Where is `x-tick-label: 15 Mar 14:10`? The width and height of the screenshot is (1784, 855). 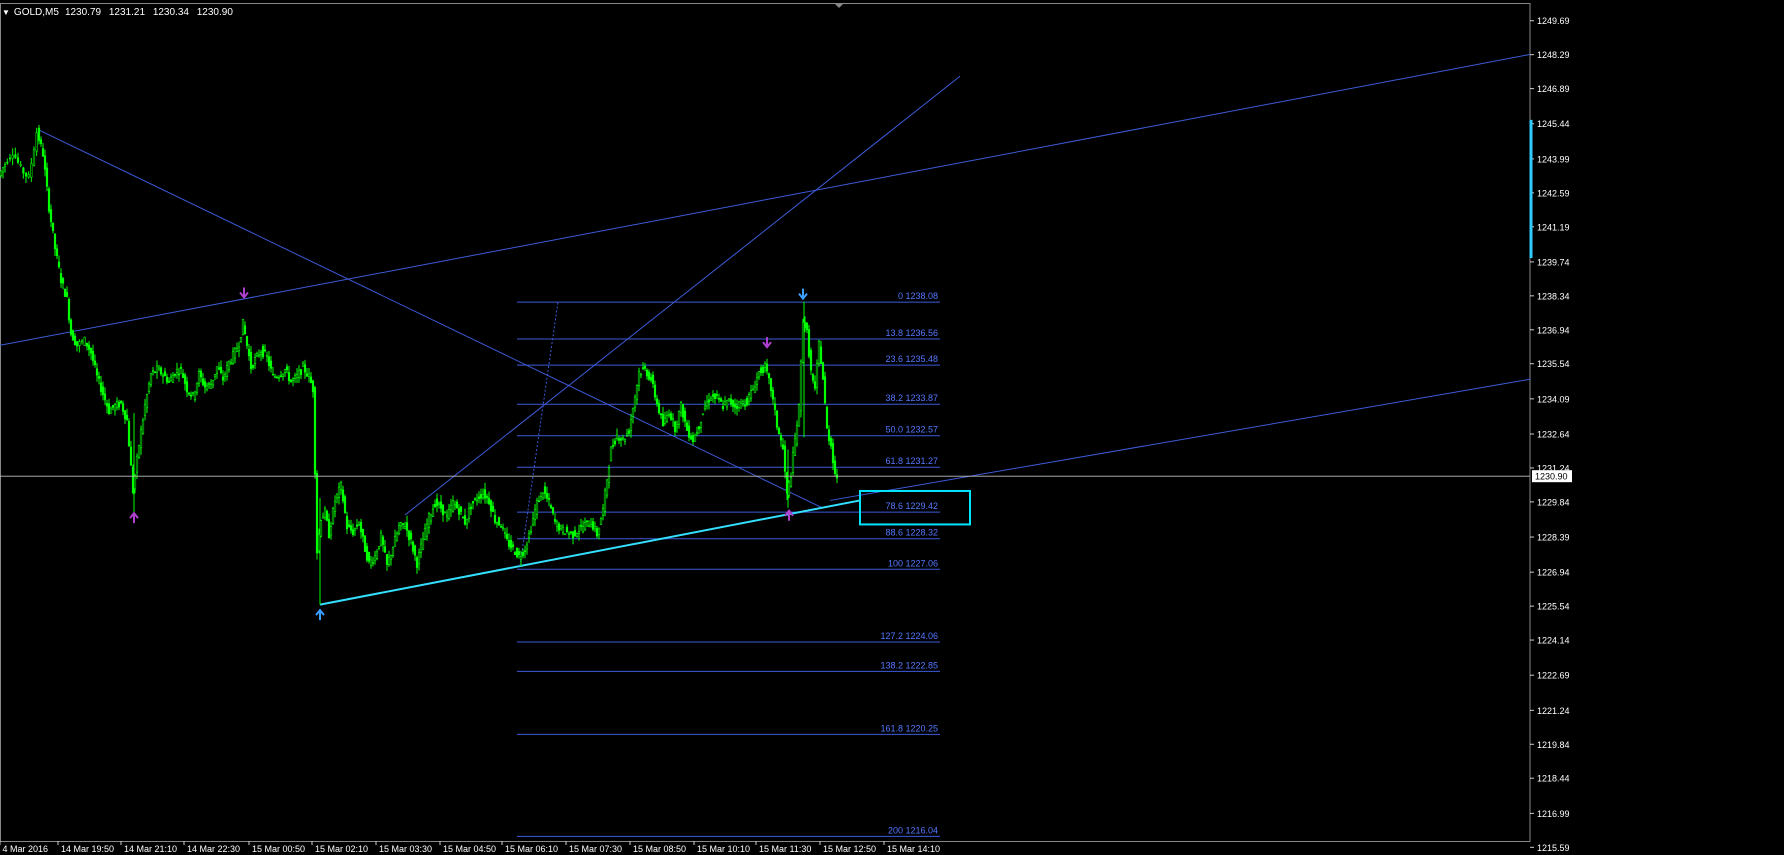 x-tick-label: 15 Mar 14:10 is located at coordinates (913, 849).